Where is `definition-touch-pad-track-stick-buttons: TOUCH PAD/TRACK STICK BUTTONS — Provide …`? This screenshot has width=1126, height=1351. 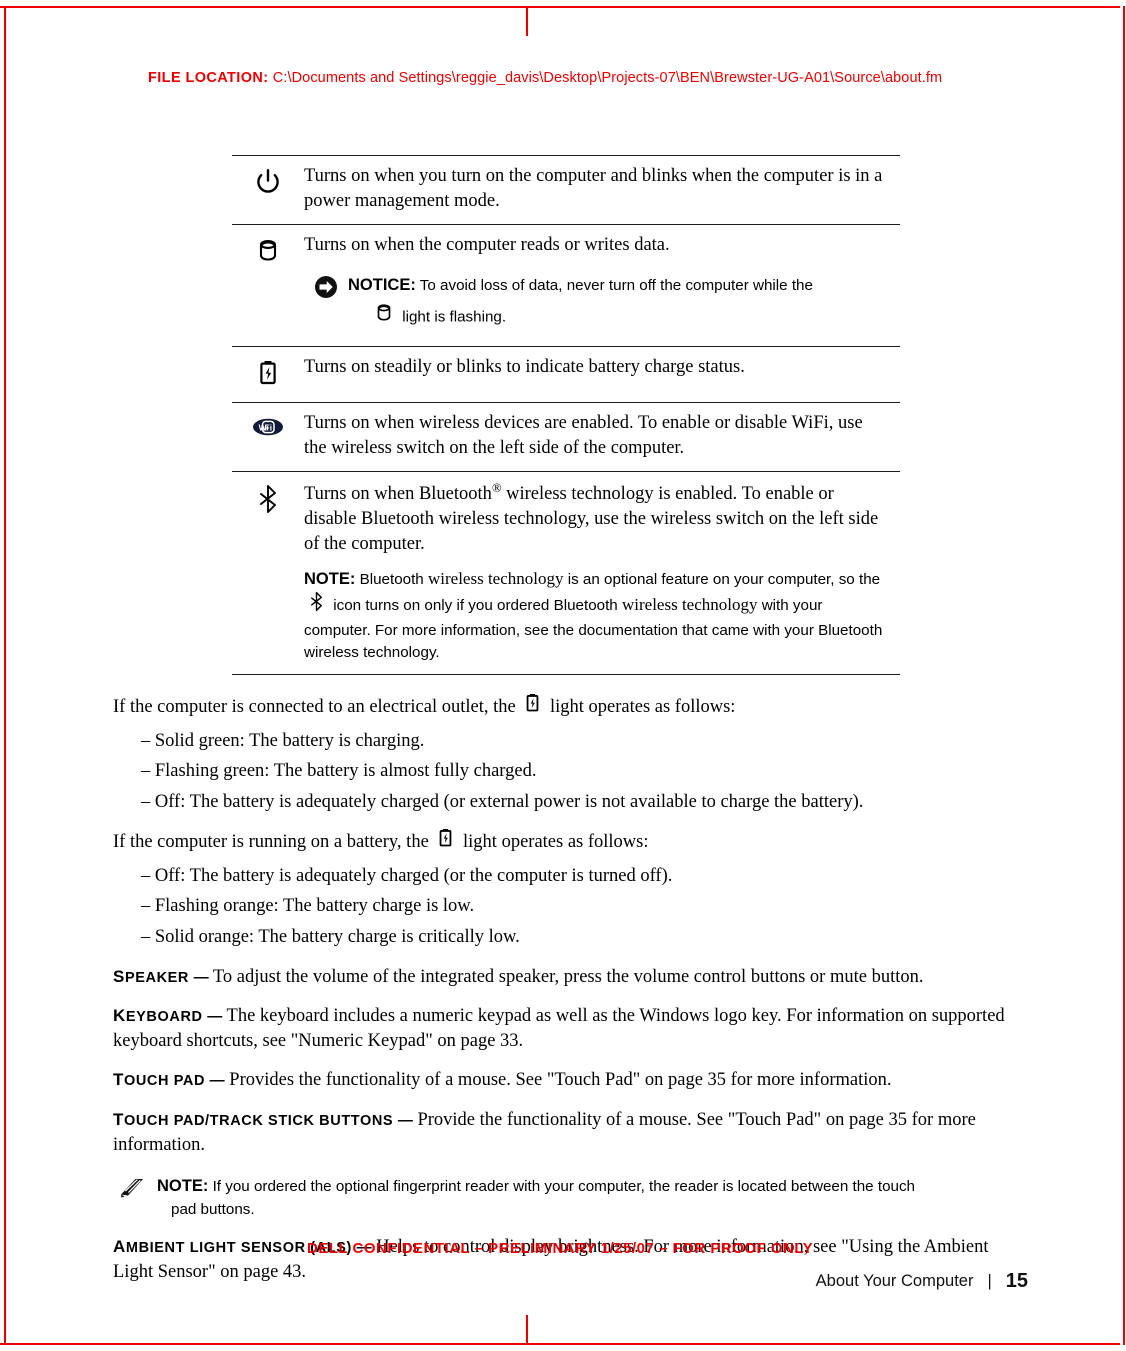 definition-touch-pad-track-stick-buttons: TOUCH PAD/TRACK STICK BUTTONS — Provide … is located at coordinates (563, 1132).